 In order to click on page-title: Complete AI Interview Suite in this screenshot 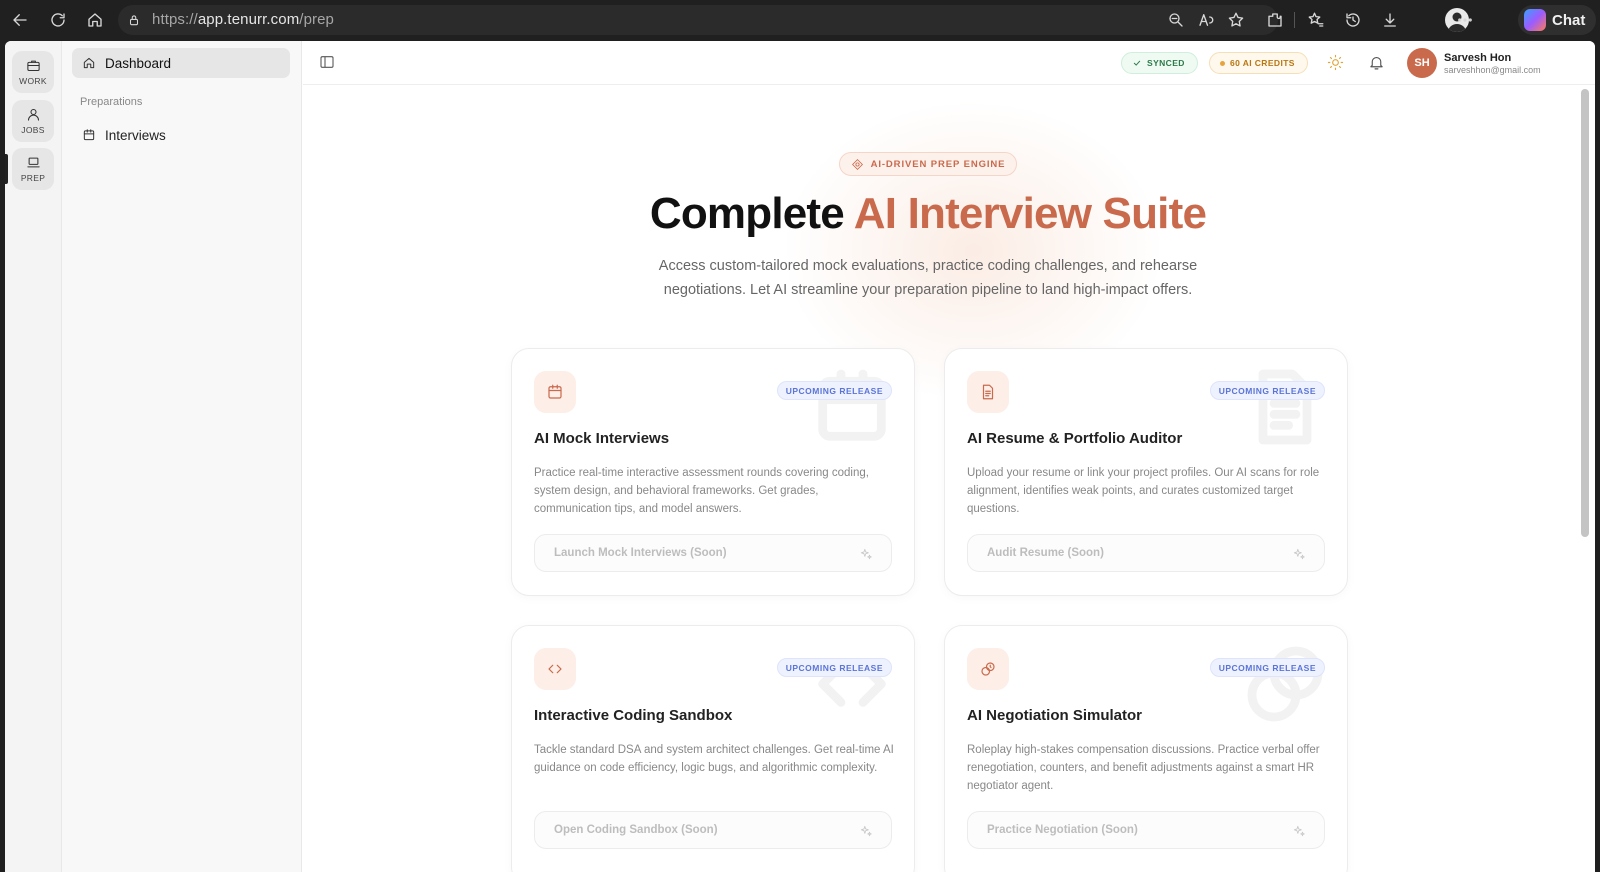, I will do `click(928, 214)`.